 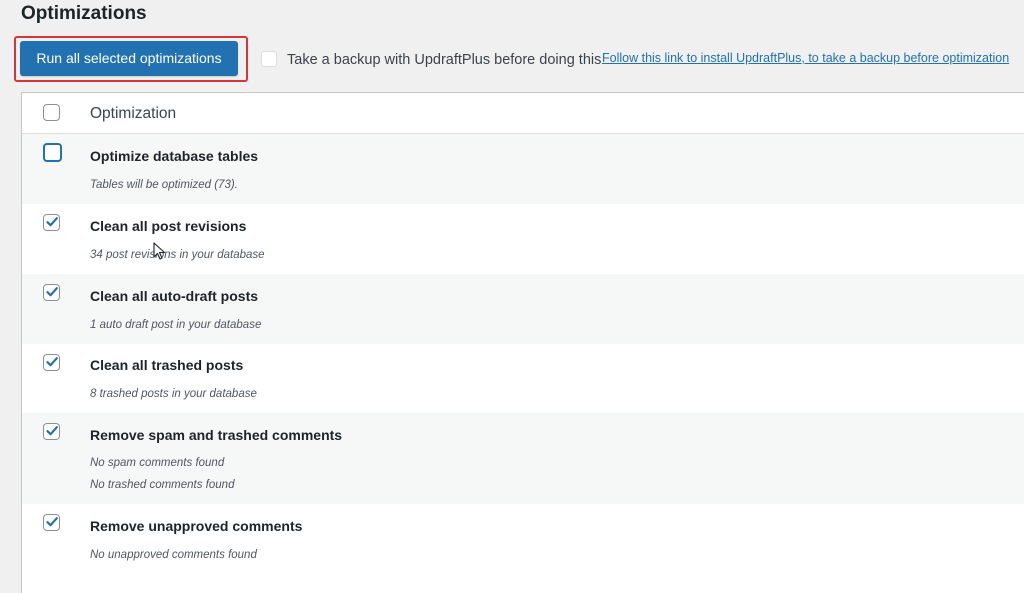 What do you see at coordinates (173, 555) in the screenshot?
I see `row-description: No unapproved comments found` at bounding box center [173, 555].